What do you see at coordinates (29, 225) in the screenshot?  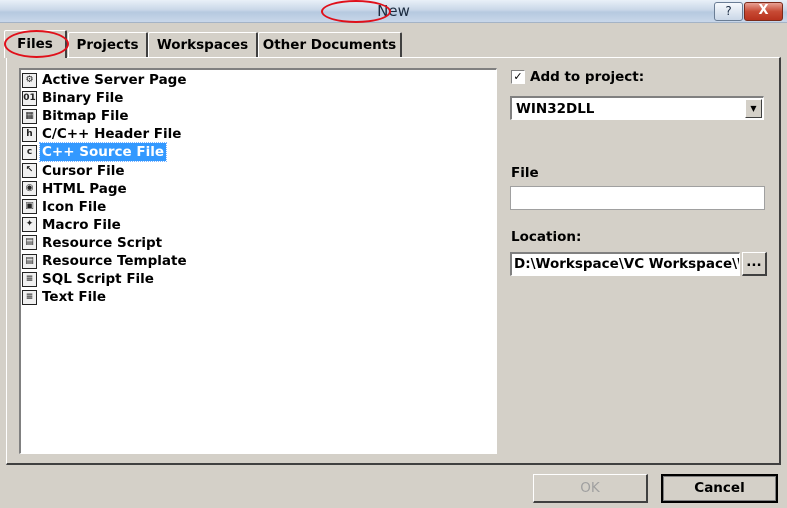 I see `macro-file-icon: ✦` at bounding box center [29, 225].